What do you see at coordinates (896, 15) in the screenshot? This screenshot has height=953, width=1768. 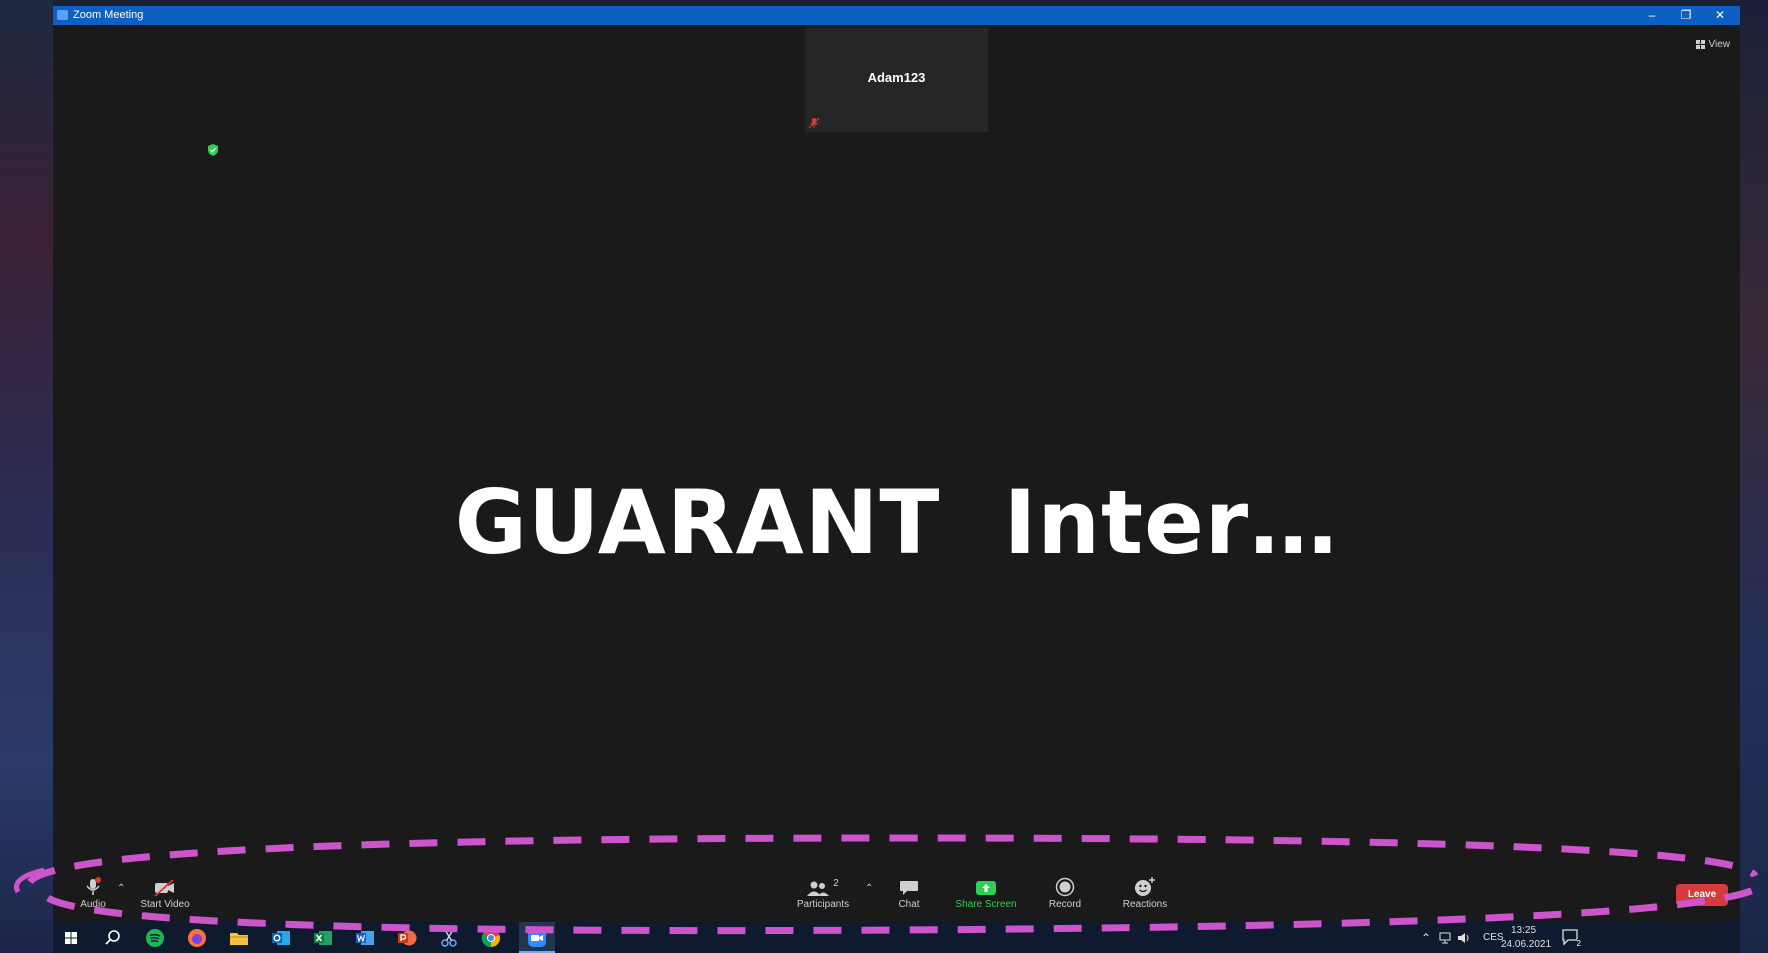 I see `title-bar: Zoom Meeting – ❐ ✕` at bounding box center [896, 15].